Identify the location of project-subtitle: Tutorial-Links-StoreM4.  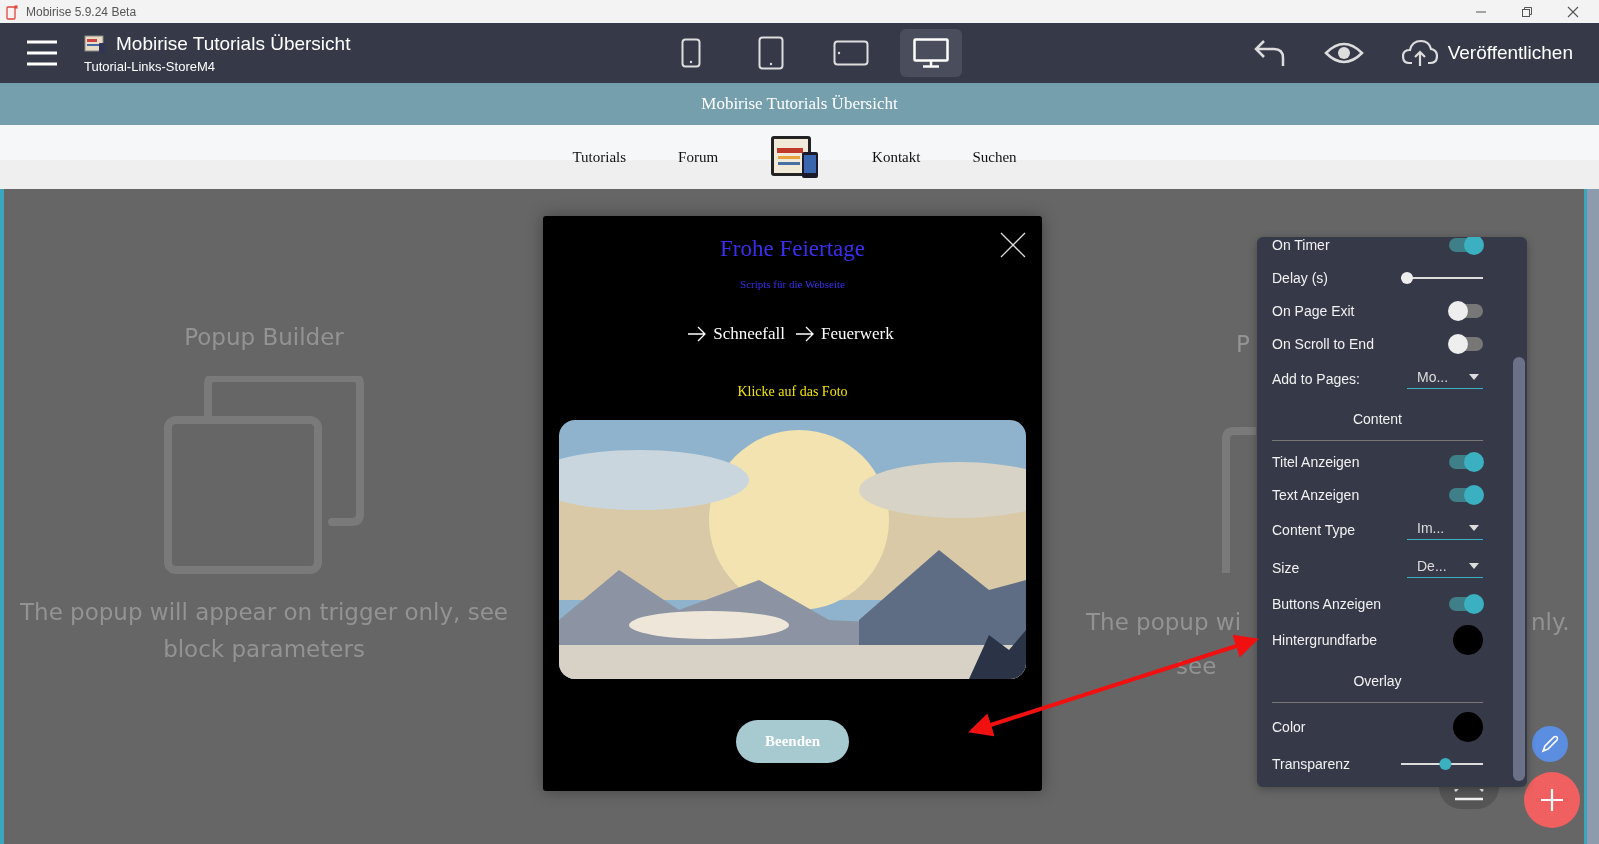
(150, 66).